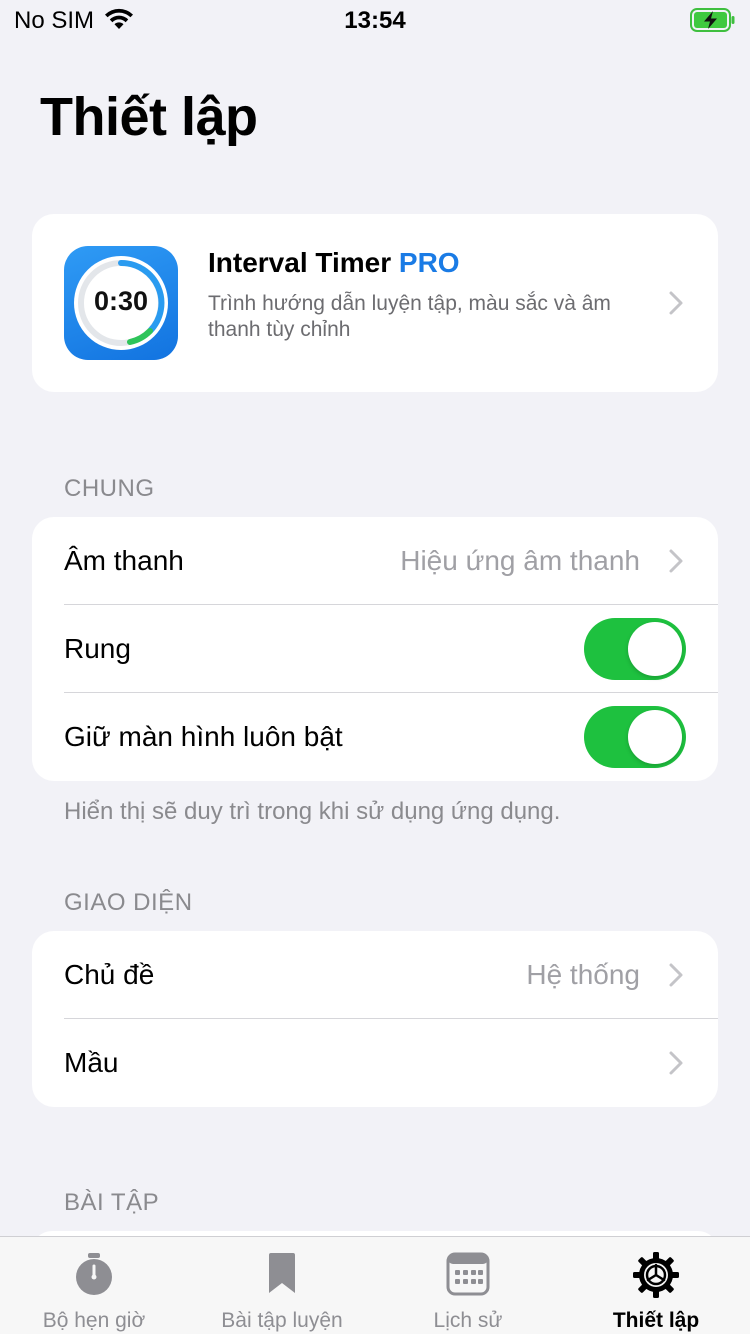 The image size is (750, 1334). Describe the element at coordinates (375, 975) in the screenshot. I see `theme-row: Chủ đề Hệ thống` at that location.